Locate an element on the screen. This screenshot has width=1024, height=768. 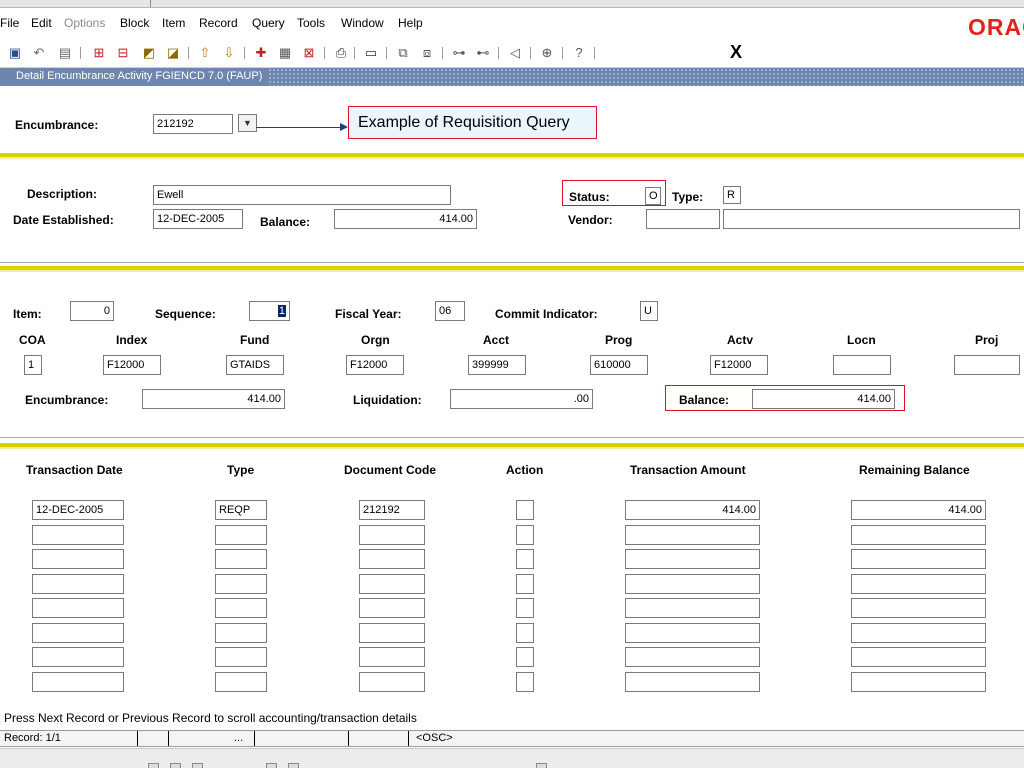
remove-record-icon: ⊟ is located at coordinates (123, 53).